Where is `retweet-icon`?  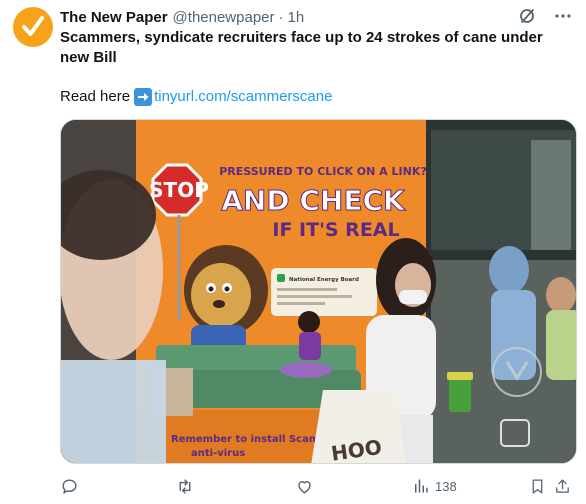 retweet-icon is located at coordinates (185, 486).